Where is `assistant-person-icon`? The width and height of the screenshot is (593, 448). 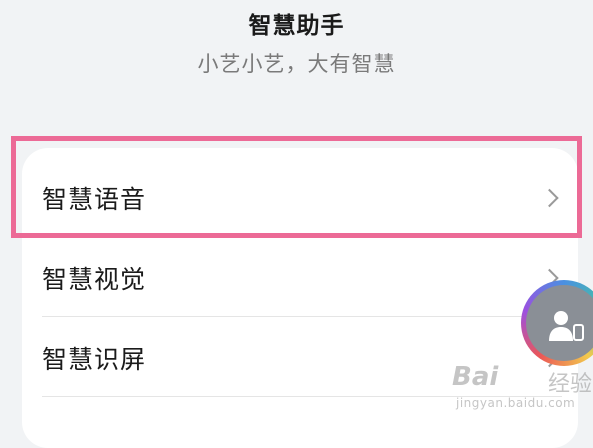
assistant-person-icon is located at coordinates (566, 326).